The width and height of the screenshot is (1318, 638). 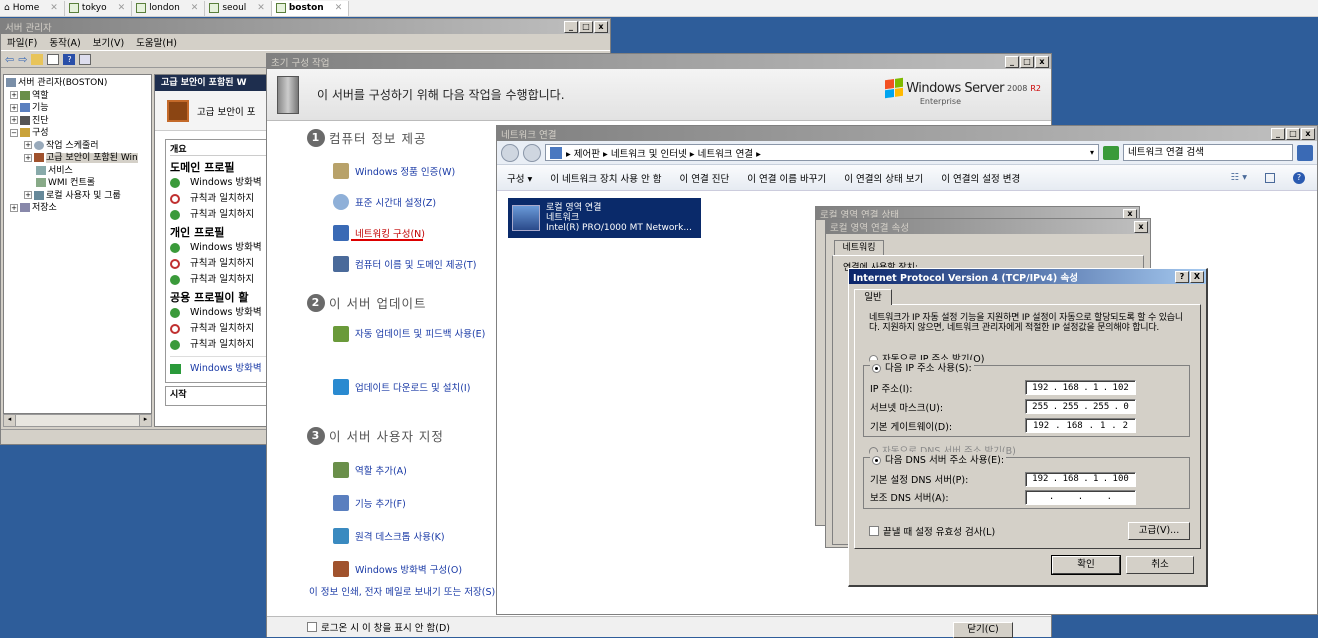 What do you see at coordinates (78, 121) in the screenshot?
I see `tree-item-diagnostics: + 진단` at bounding box center [78, 121].